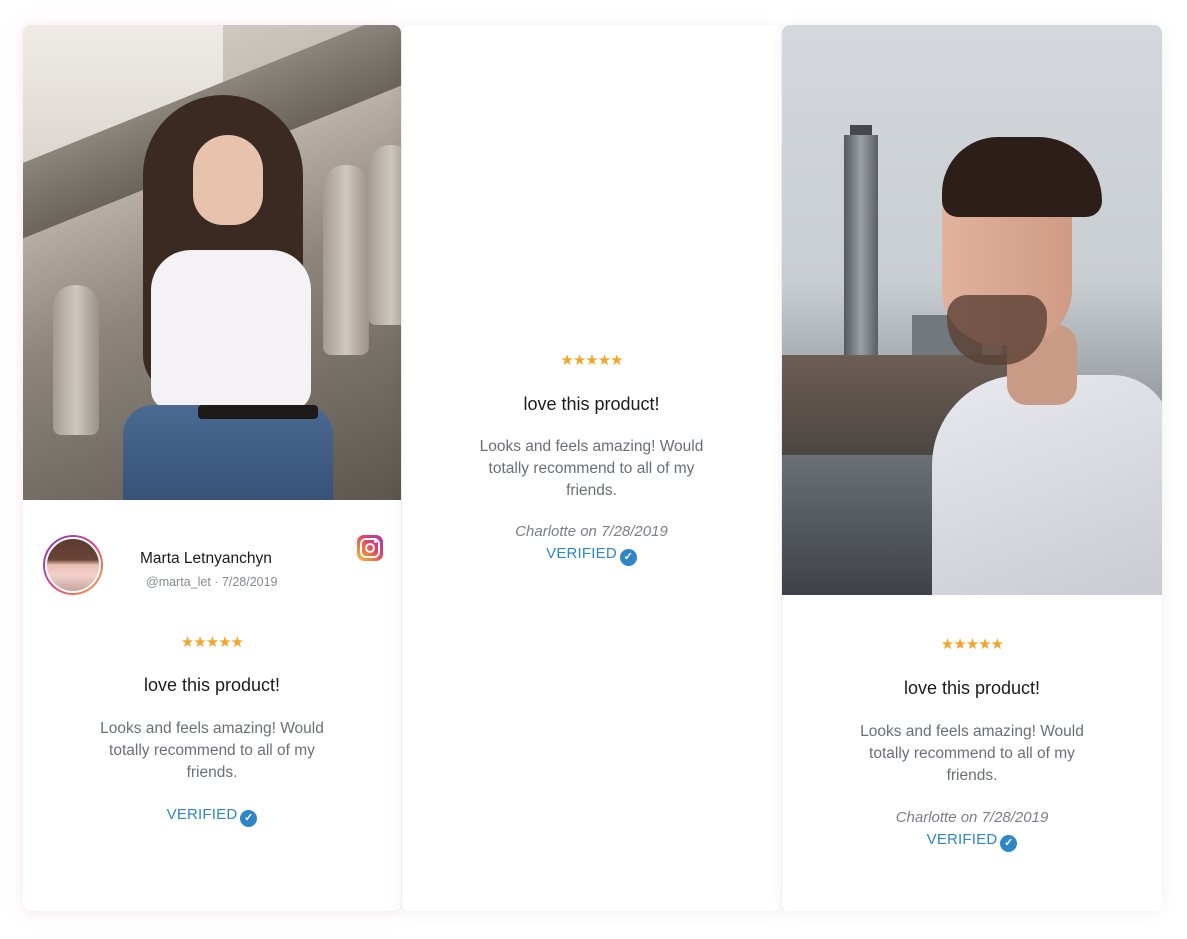 The width and height of the screenshot is (1187, 939). What do you see at coordinates (206, 558) in the screenshot?
I see `author-name: Marta Letnyanchyn` at bounding box center [206, 558].